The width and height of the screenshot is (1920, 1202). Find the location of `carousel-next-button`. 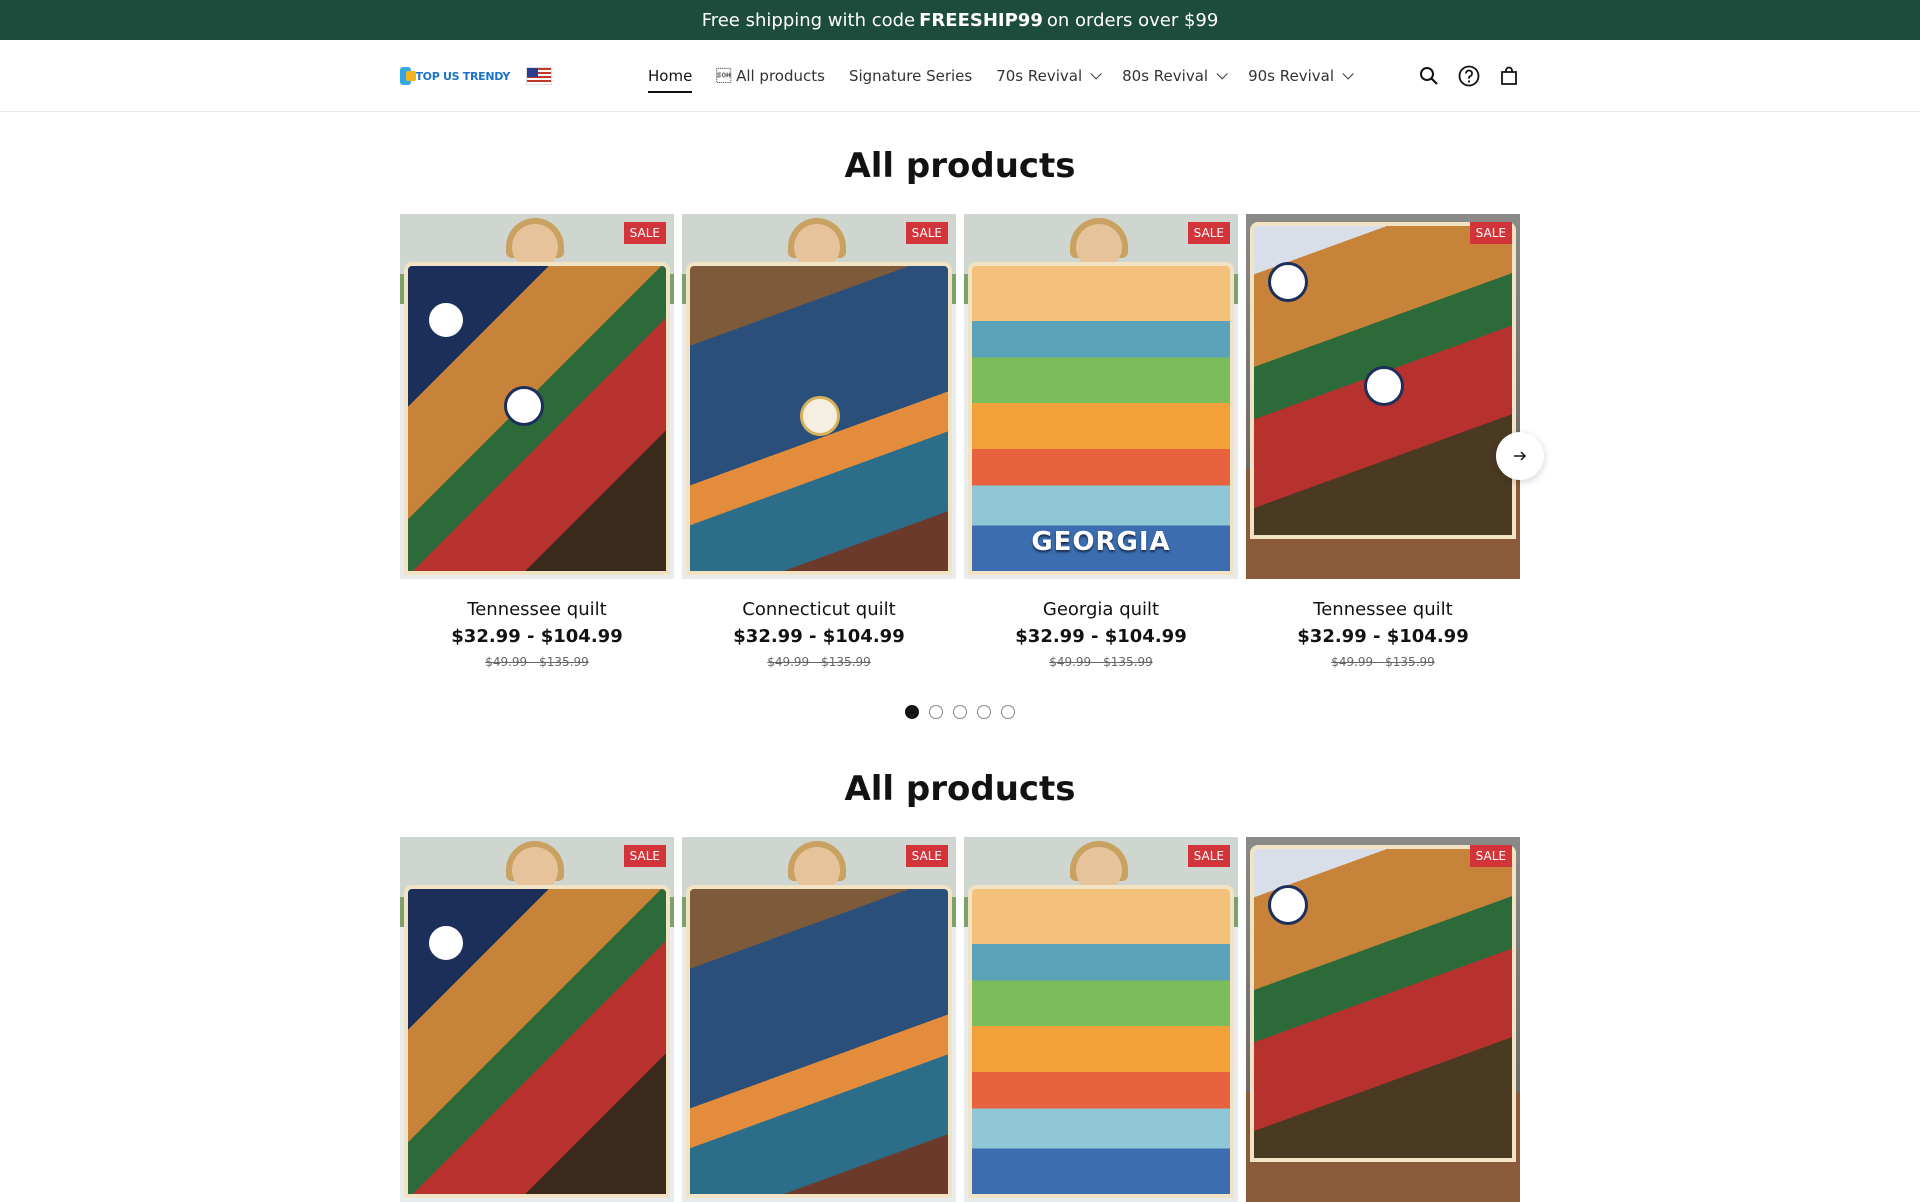

carousel-next-button is located at coordinates (1520, 456).